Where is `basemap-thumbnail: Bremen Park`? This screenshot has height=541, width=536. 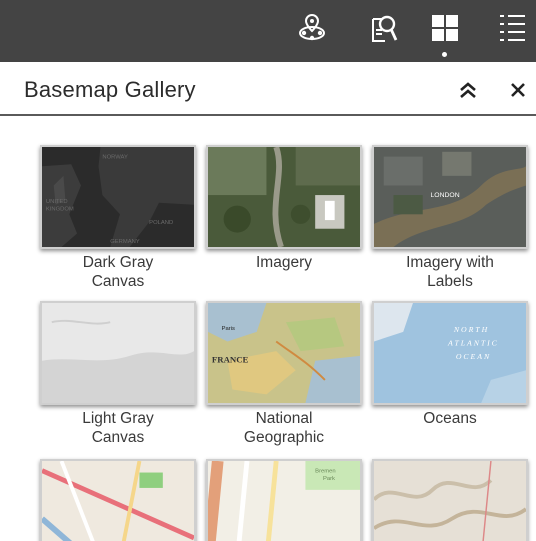
basemap-thumbnail: Bremen Park is located at coordinates (284, 500).